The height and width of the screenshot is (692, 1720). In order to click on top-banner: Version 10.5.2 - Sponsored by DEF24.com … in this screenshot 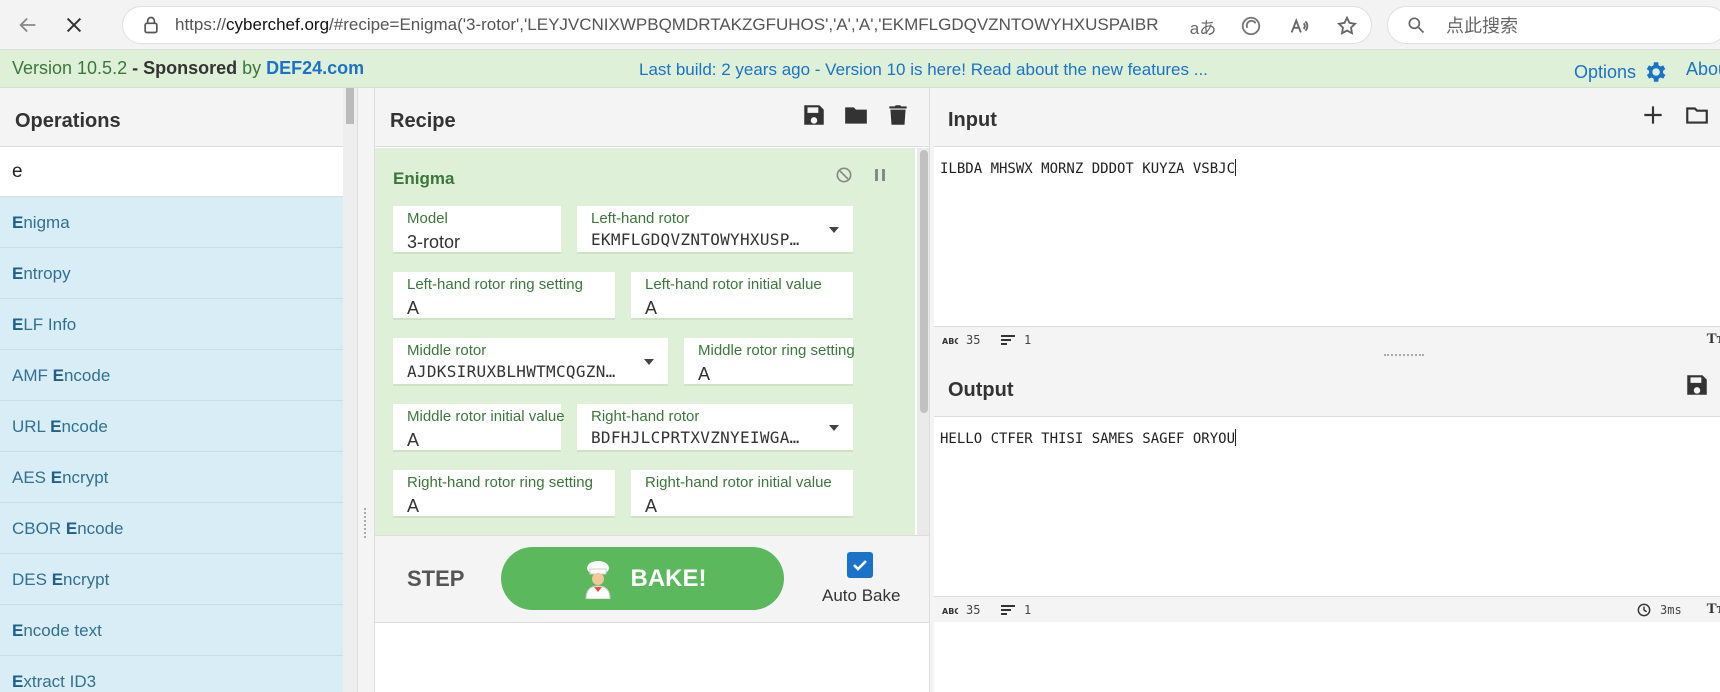, I will do `click(860, 69)`.